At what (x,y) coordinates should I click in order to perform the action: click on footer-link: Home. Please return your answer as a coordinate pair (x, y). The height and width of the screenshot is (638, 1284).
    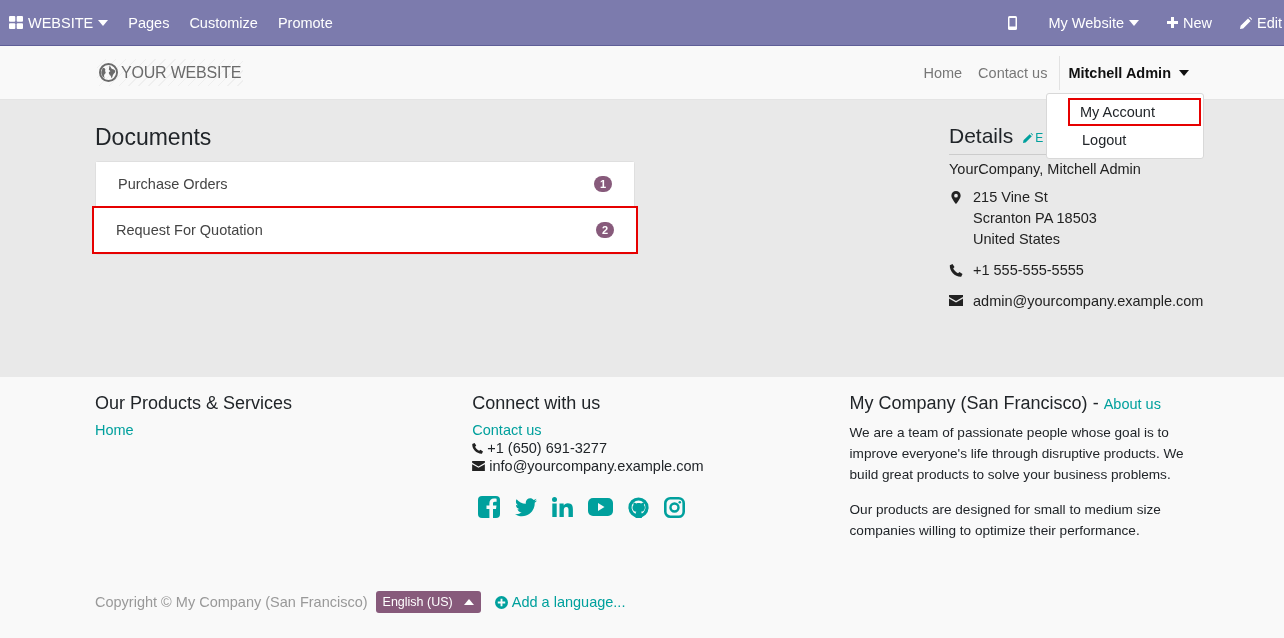
    Looking at the image, I should click on (114, 430).